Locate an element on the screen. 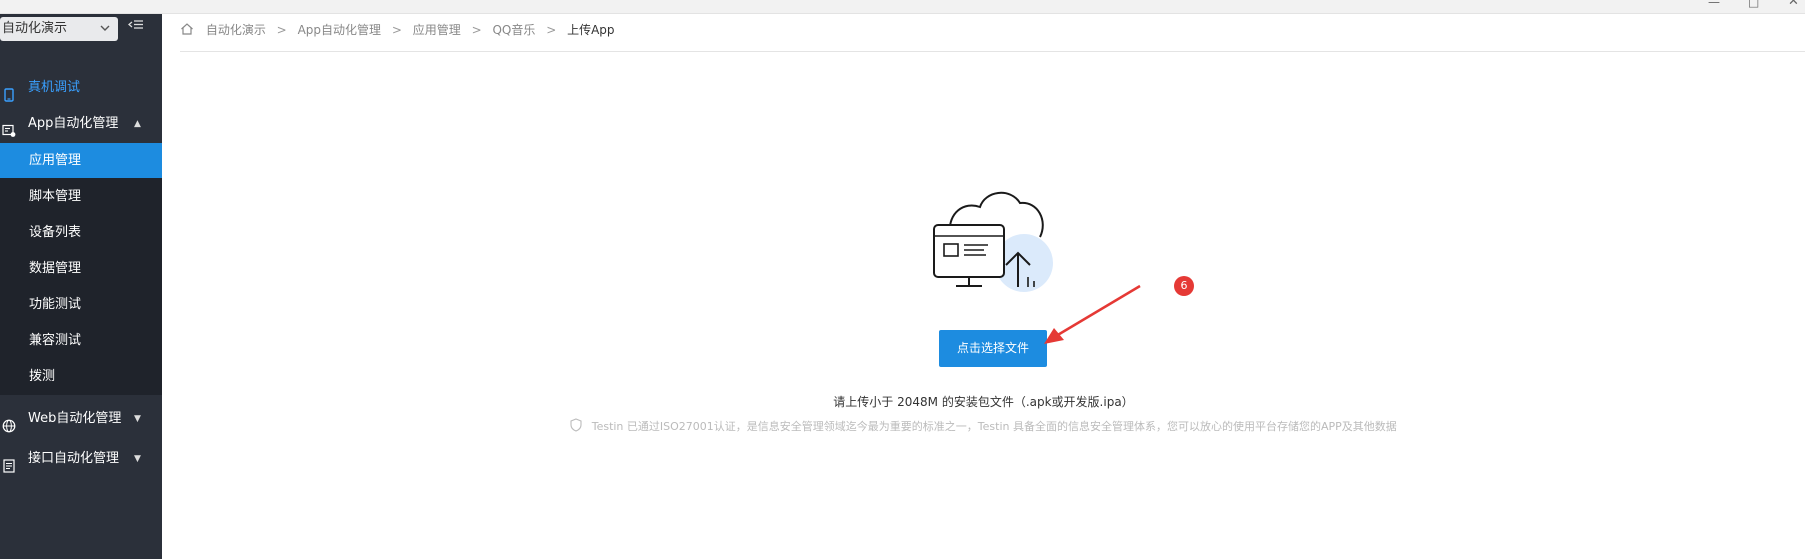  project-select: 自动化演示 is located at coordinates (59, 29).